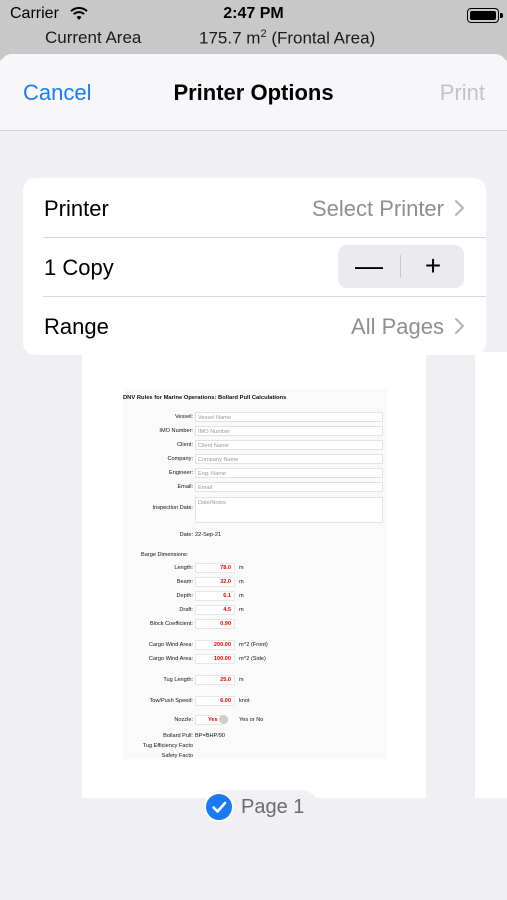  What do you see at coordinates (485, 15) in the screenshot?
I see `battery-icon` at bounding box center [485, 15].